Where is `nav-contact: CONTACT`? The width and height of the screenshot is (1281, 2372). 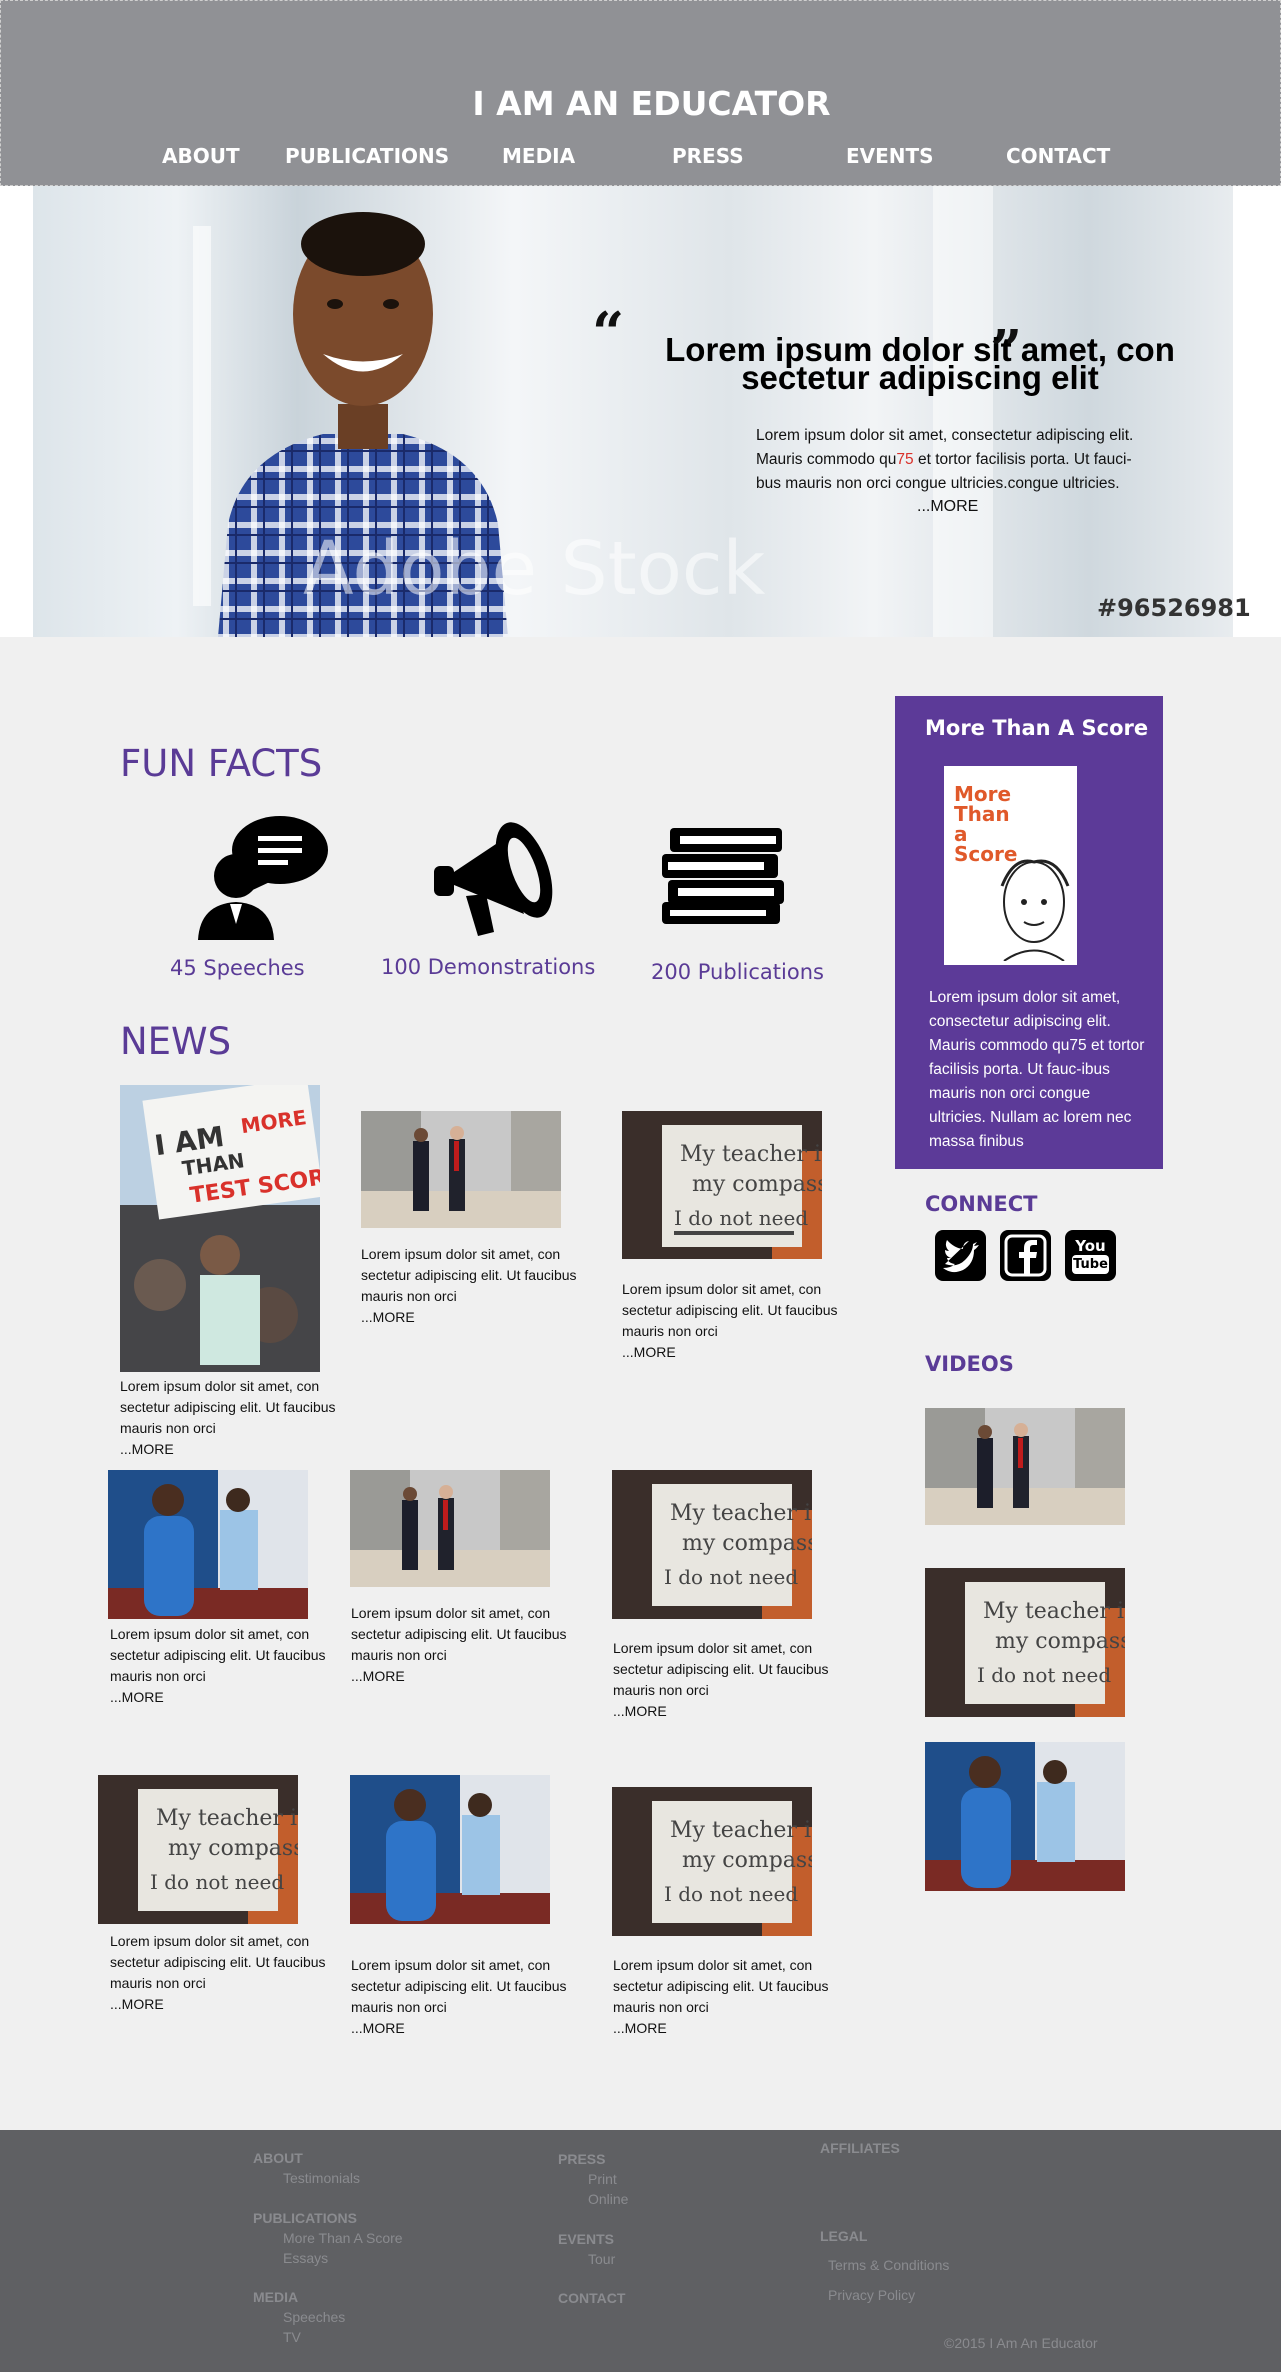
nav-contact: CONTACT is located at coordinates (1058, 156).